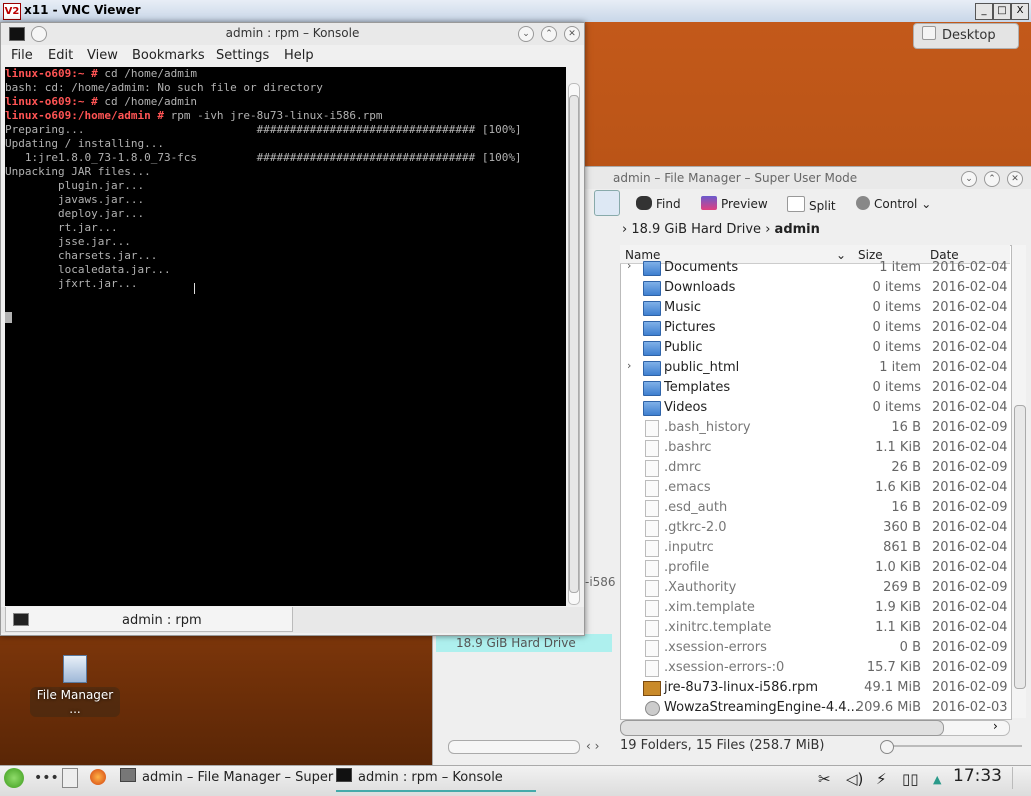  What do you see at coordinates (46, 778) in the screenshot?
I see `more-icon: •••` at bounding box center [46, 778].